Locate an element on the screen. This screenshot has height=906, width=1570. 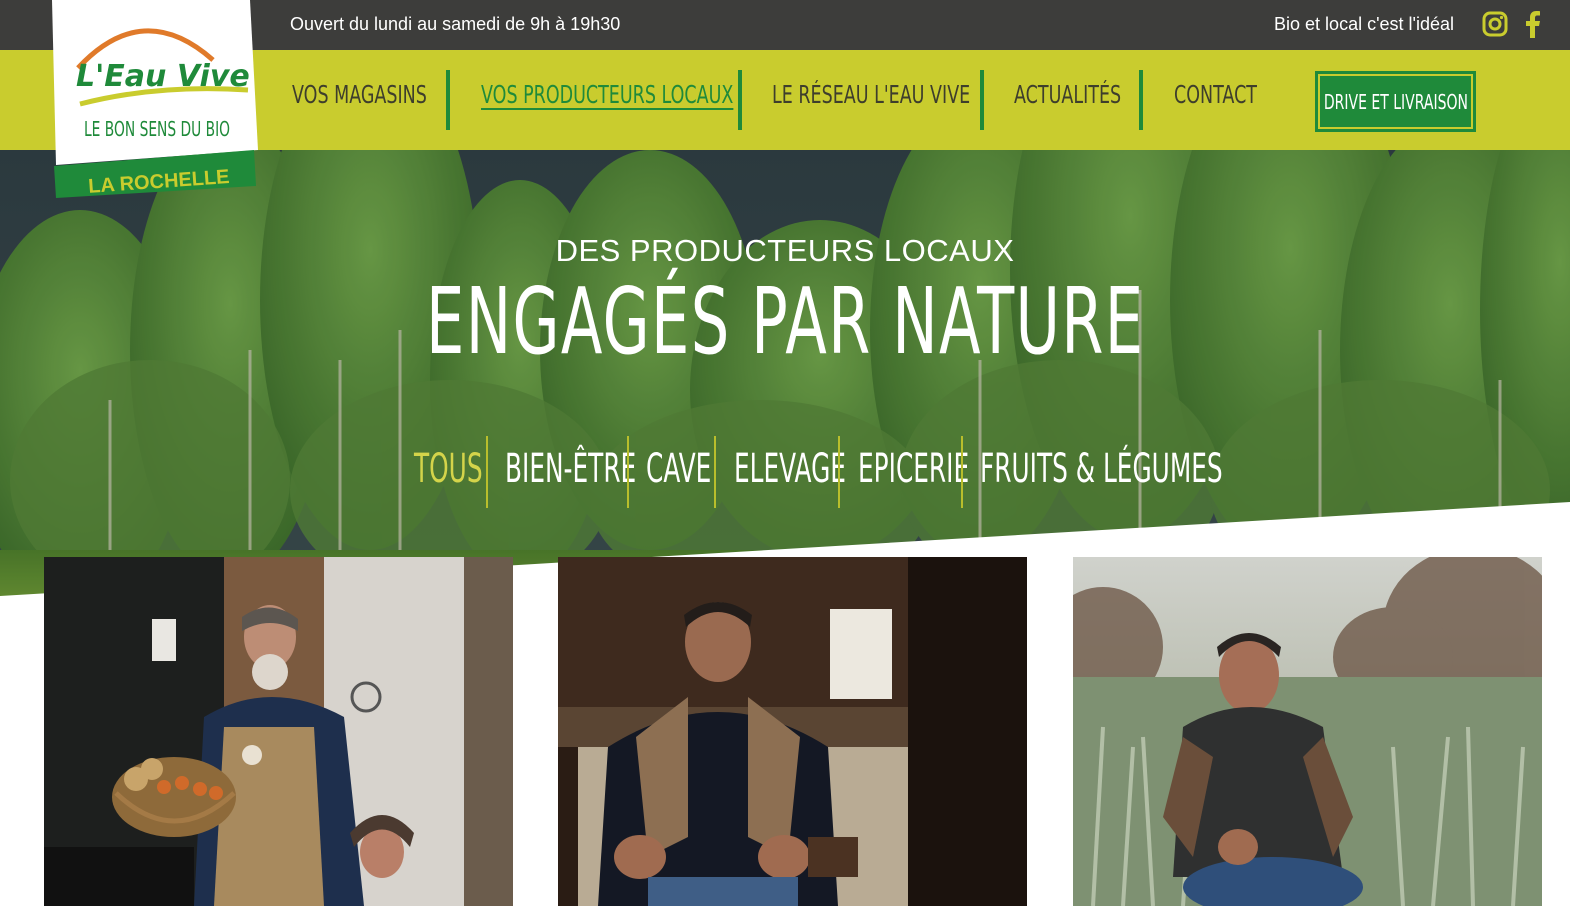
drive-livraison-button: DRIVE ET LIVRAISON is located at coordinates (1395, 101).